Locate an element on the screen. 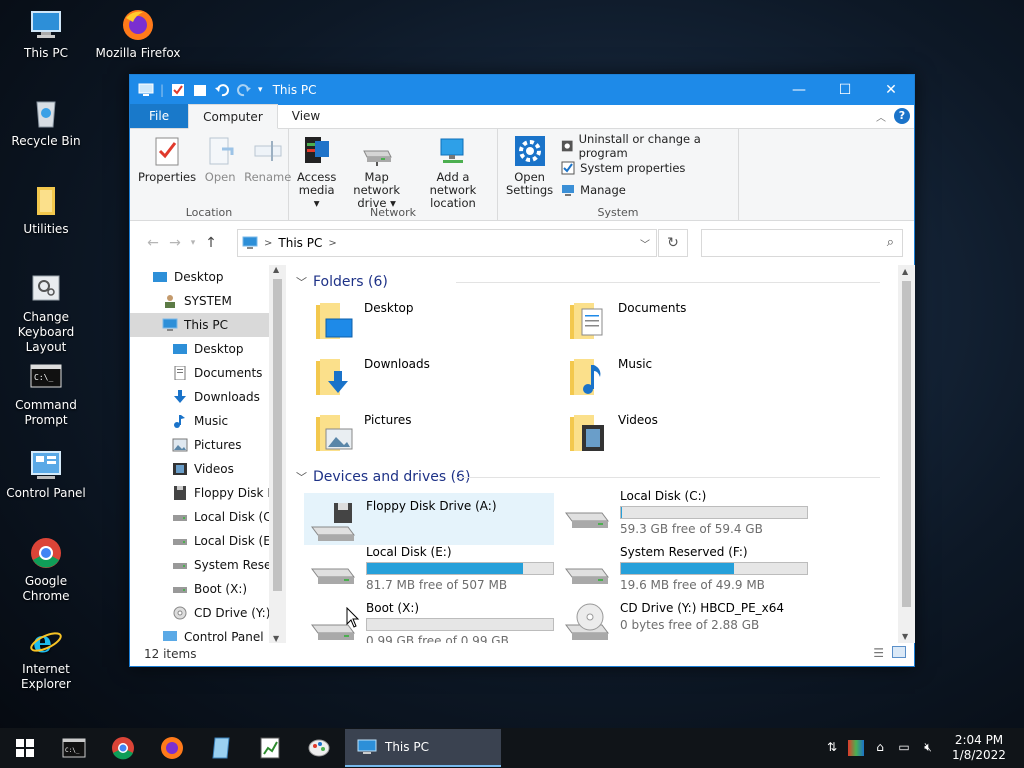 The height and width of the screenshot is (768, 1024). desktop-icon-chrome: Google Chrome is located at coordinates (46, 570).